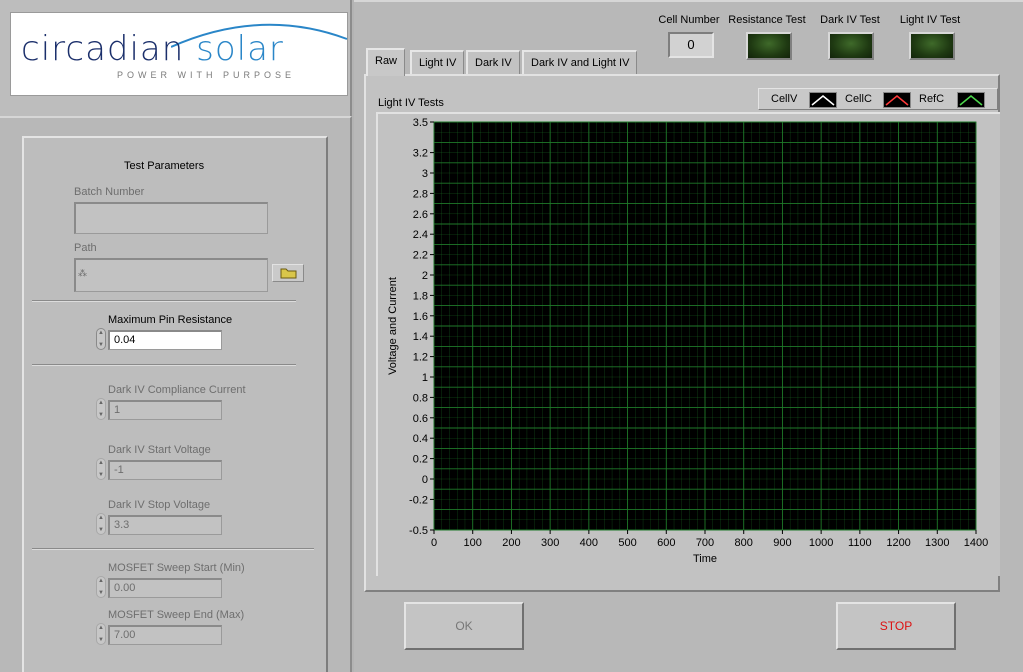 Image resolution: width=1023 pixels, height=672 pixels. Describe the element at coordinates (101, 409) in the screenshot. I see `dark-iv-compliance-spinner` at that location.